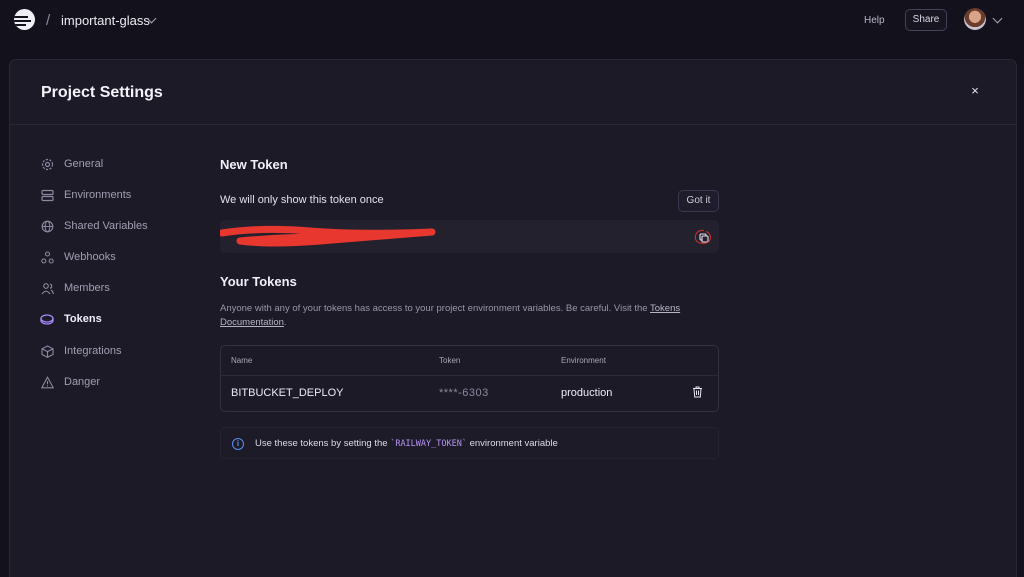 This screenshot has width=1024, height=577. I want to click on sidebar-item-webhooks: Webhooks, so click(78, 257).